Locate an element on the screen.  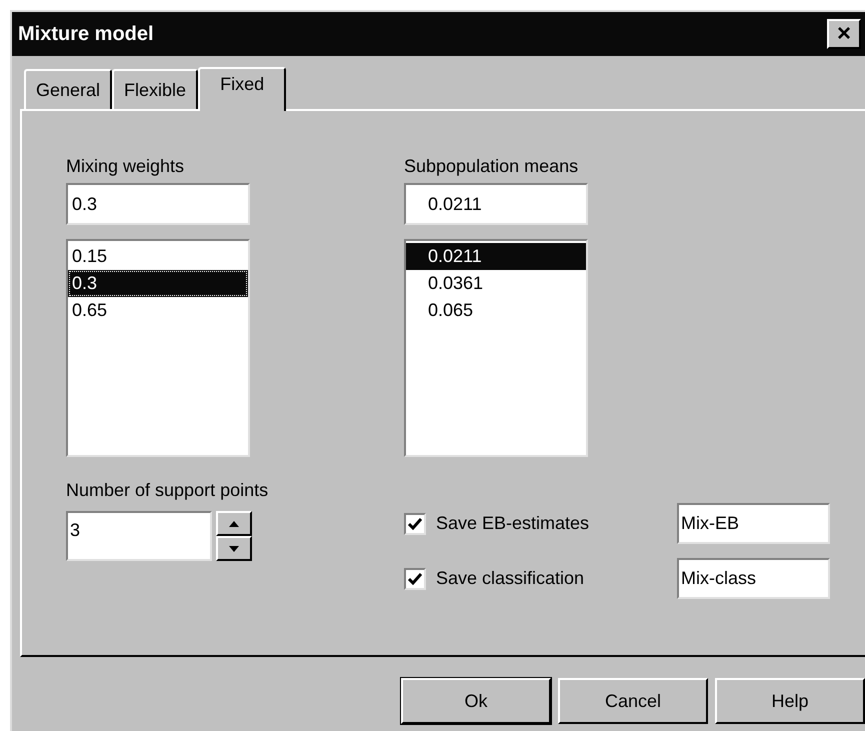
spin-up-button is located at coordinates (234, 523).